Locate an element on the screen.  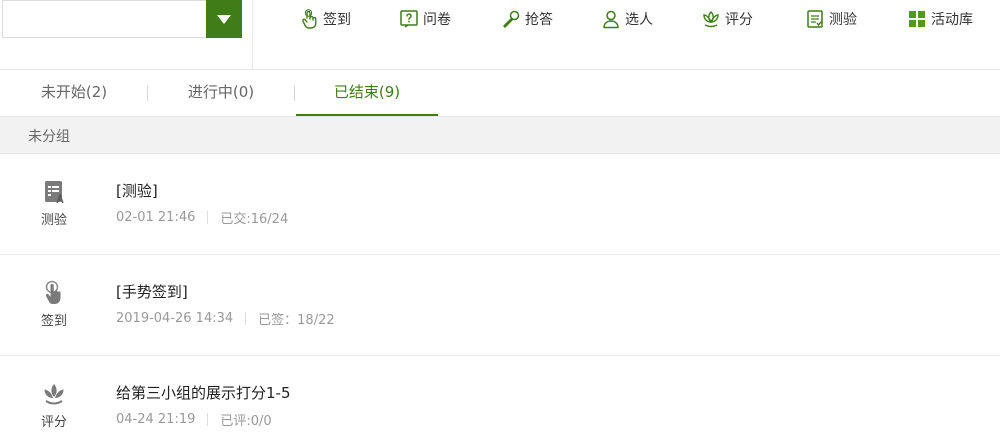
person-icon is located at coordinates (611, 19).